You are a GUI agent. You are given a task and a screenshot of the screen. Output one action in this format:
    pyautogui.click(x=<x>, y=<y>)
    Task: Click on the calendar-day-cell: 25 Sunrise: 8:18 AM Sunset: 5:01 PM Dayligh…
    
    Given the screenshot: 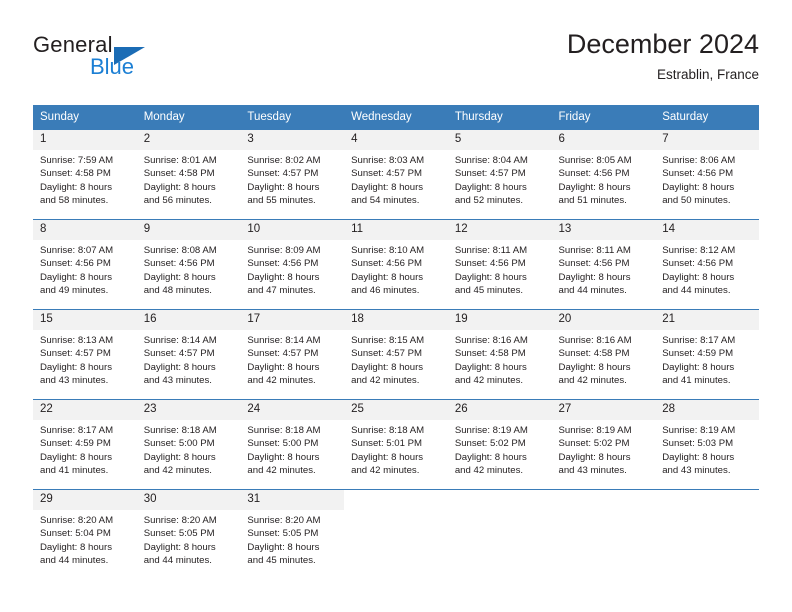 What is the action you would take?
    pyautogui.click(x=396, y=444)
    